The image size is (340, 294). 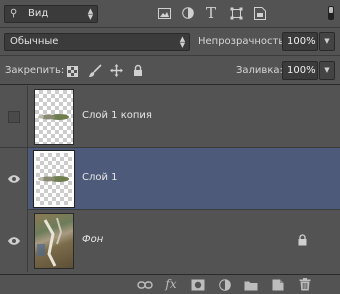 I want to click on photo-image-icon, so click(x=50, y=242).